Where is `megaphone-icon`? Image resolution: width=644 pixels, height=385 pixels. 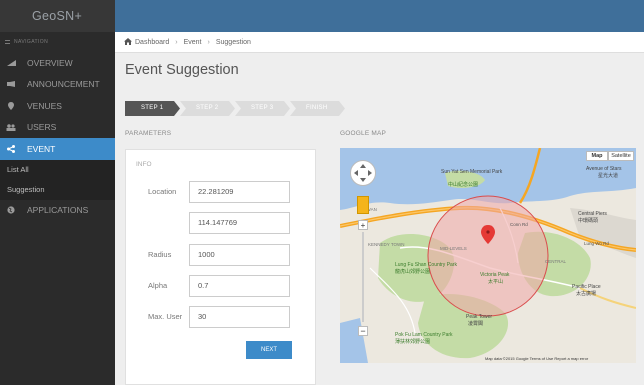 megaphone-icon is located at coordinates (11, 84).